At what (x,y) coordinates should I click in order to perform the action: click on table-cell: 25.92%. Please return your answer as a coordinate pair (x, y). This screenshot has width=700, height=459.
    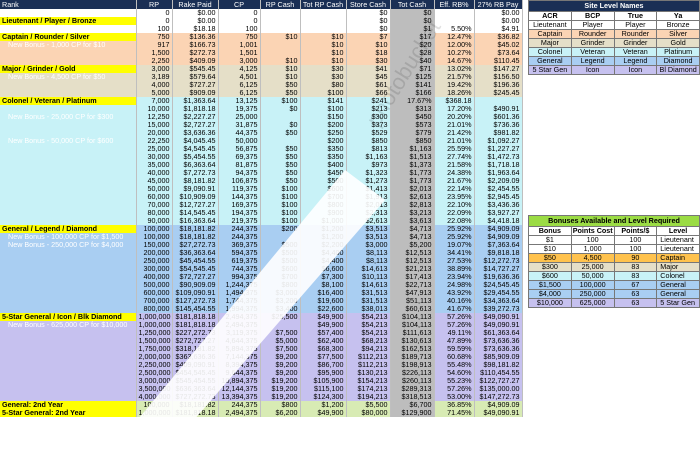
    Looking at the image, I should click on (454, 237).